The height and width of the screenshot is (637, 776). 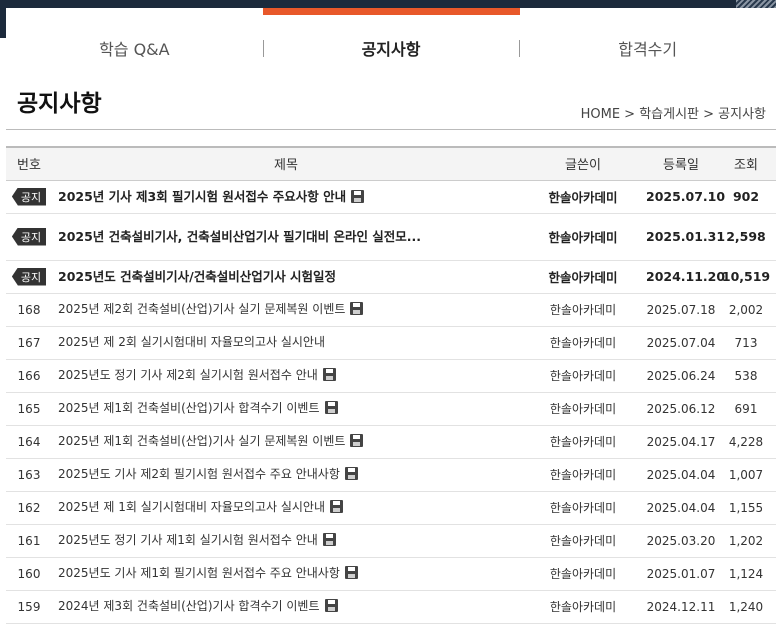 I want to click on row-title-link: 2025년 기사 제3회 필기시험 원서접수 주요사항 안내, so click(x=202, y=196).